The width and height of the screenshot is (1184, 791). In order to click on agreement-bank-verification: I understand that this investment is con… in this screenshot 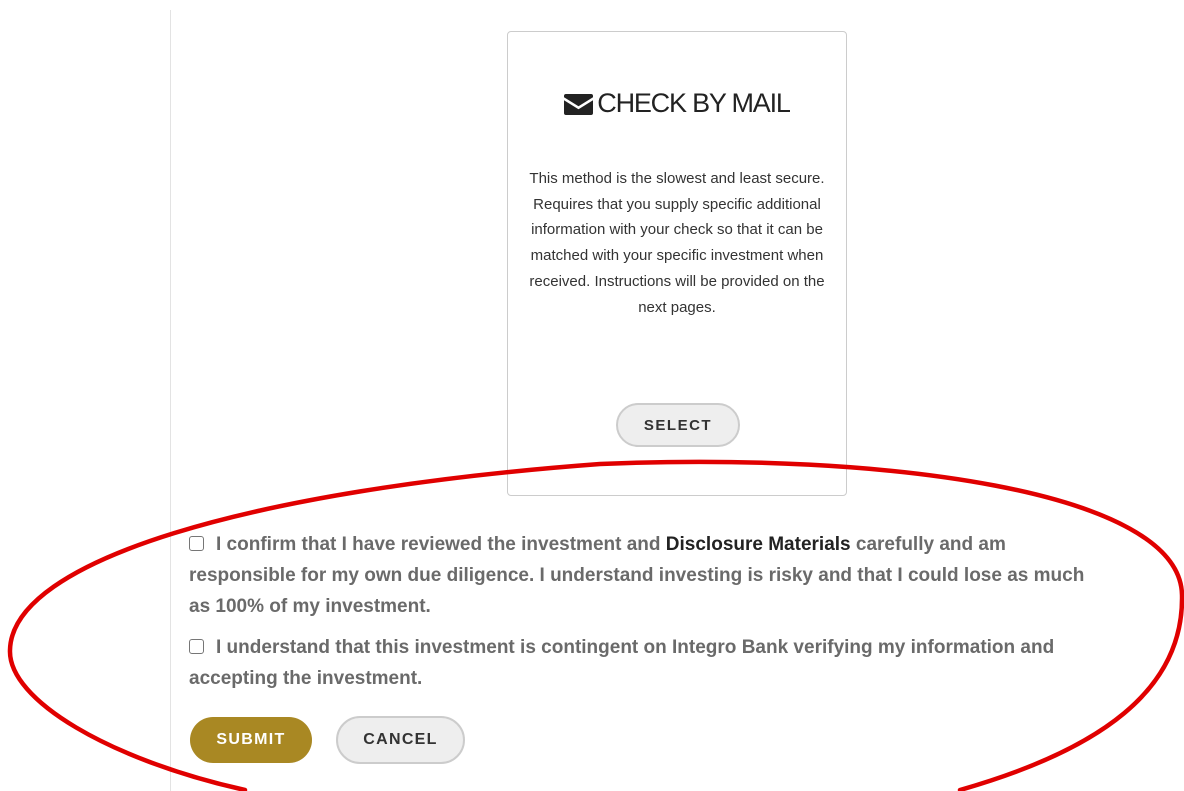, I will do `click(649, 663)`.